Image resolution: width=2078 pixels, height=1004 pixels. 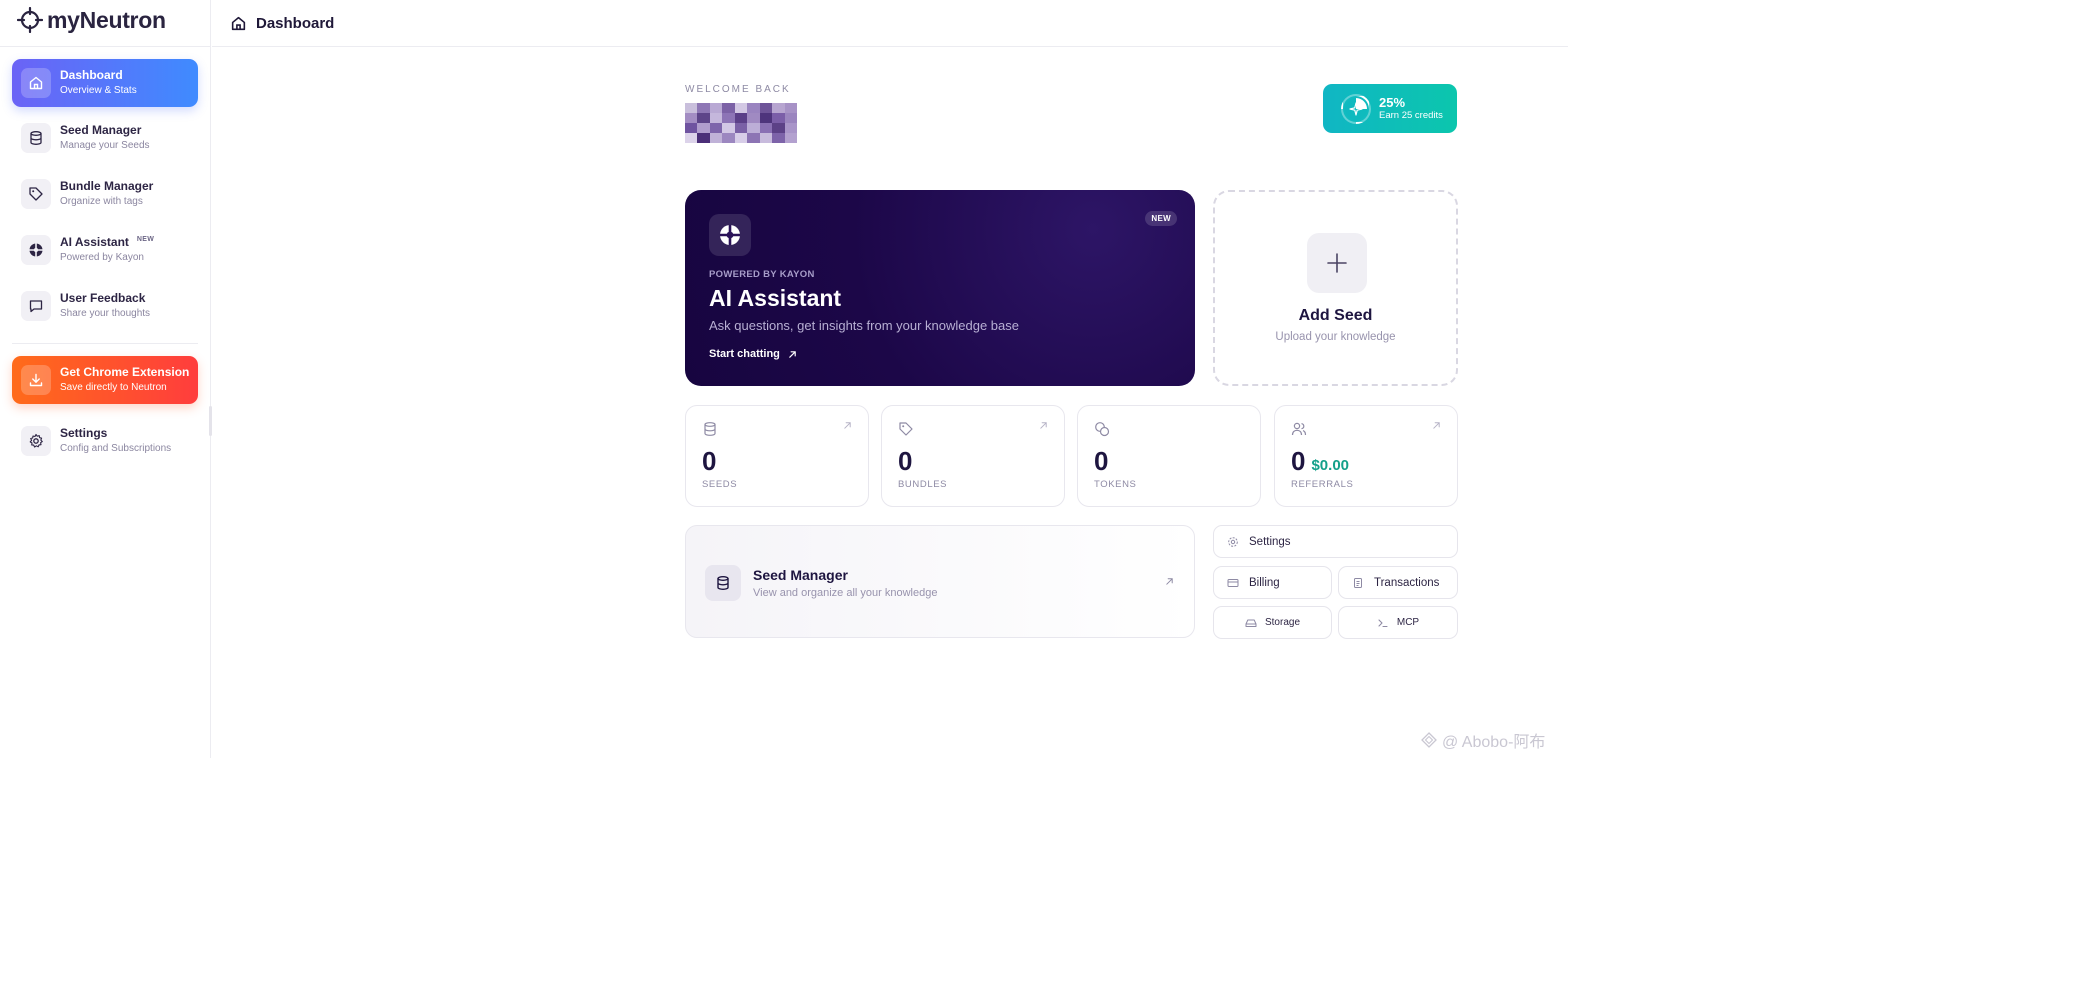 I want to click on credits-percent: 25%, so click(x=1392, y=102).